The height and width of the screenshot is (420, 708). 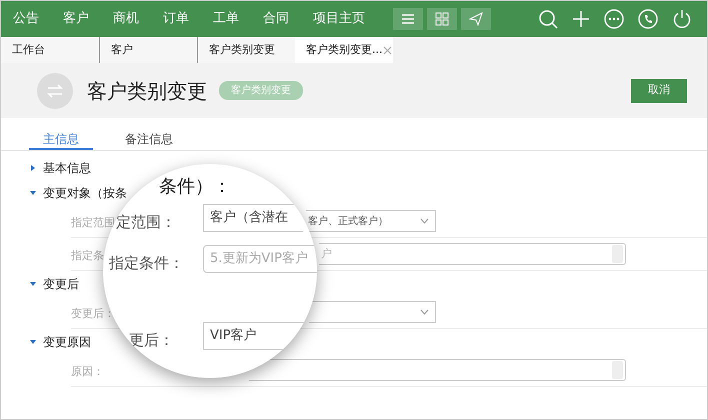 What do you see at coordinates (276, 19) in the screenshot?
I see `nav-link: 合同` at bounding box center [276, 19].